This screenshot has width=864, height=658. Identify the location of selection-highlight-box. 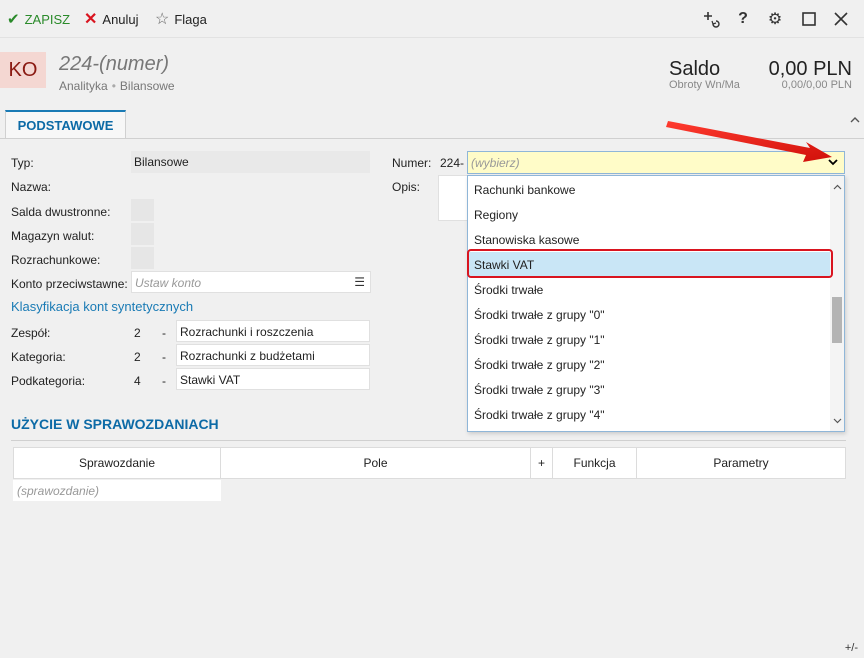
(650, 263).